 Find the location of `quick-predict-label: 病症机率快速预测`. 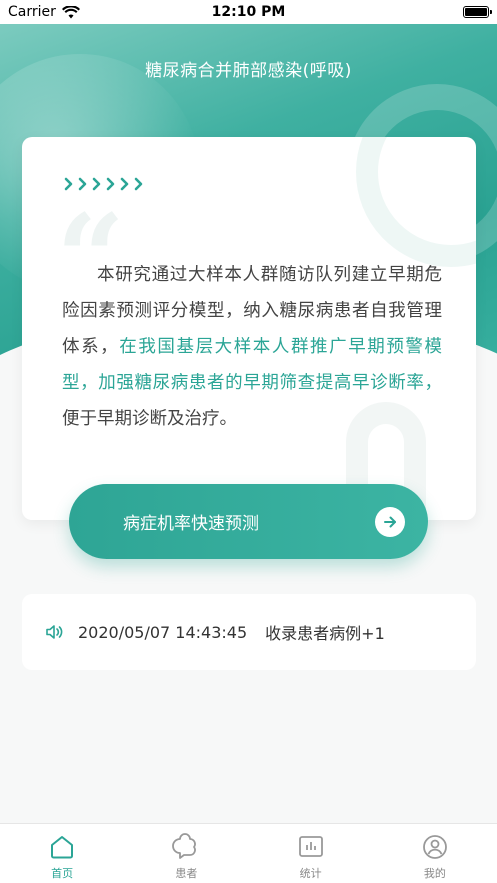

quick-predict-label: 病症机率快速预测 is located at coordinates (191, 524).